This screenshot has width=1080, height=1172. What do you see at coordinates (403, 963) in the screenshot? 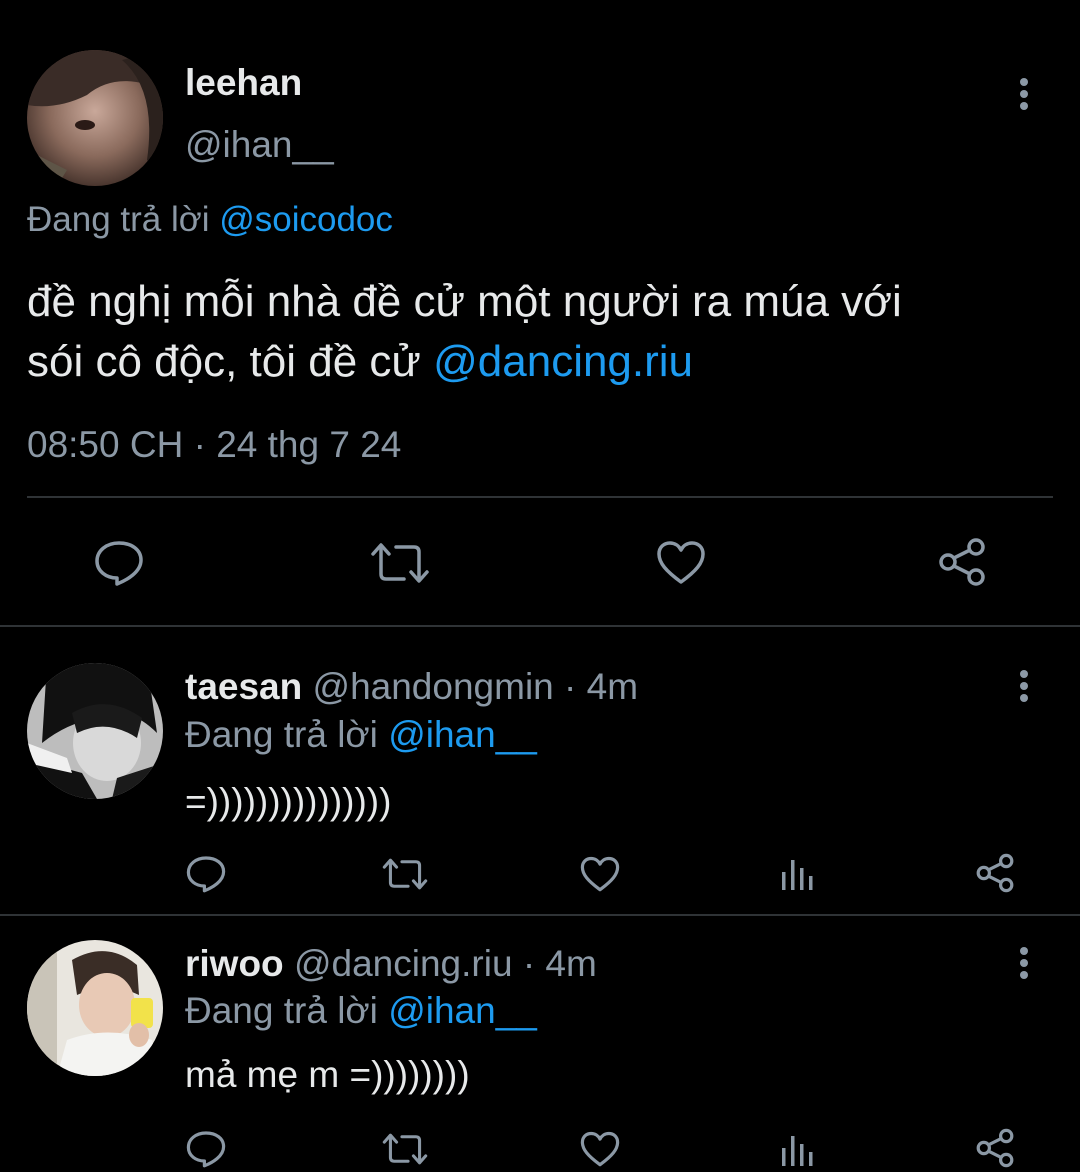
I see `handle: @dancing.riu` at bounding box center [403, 963].